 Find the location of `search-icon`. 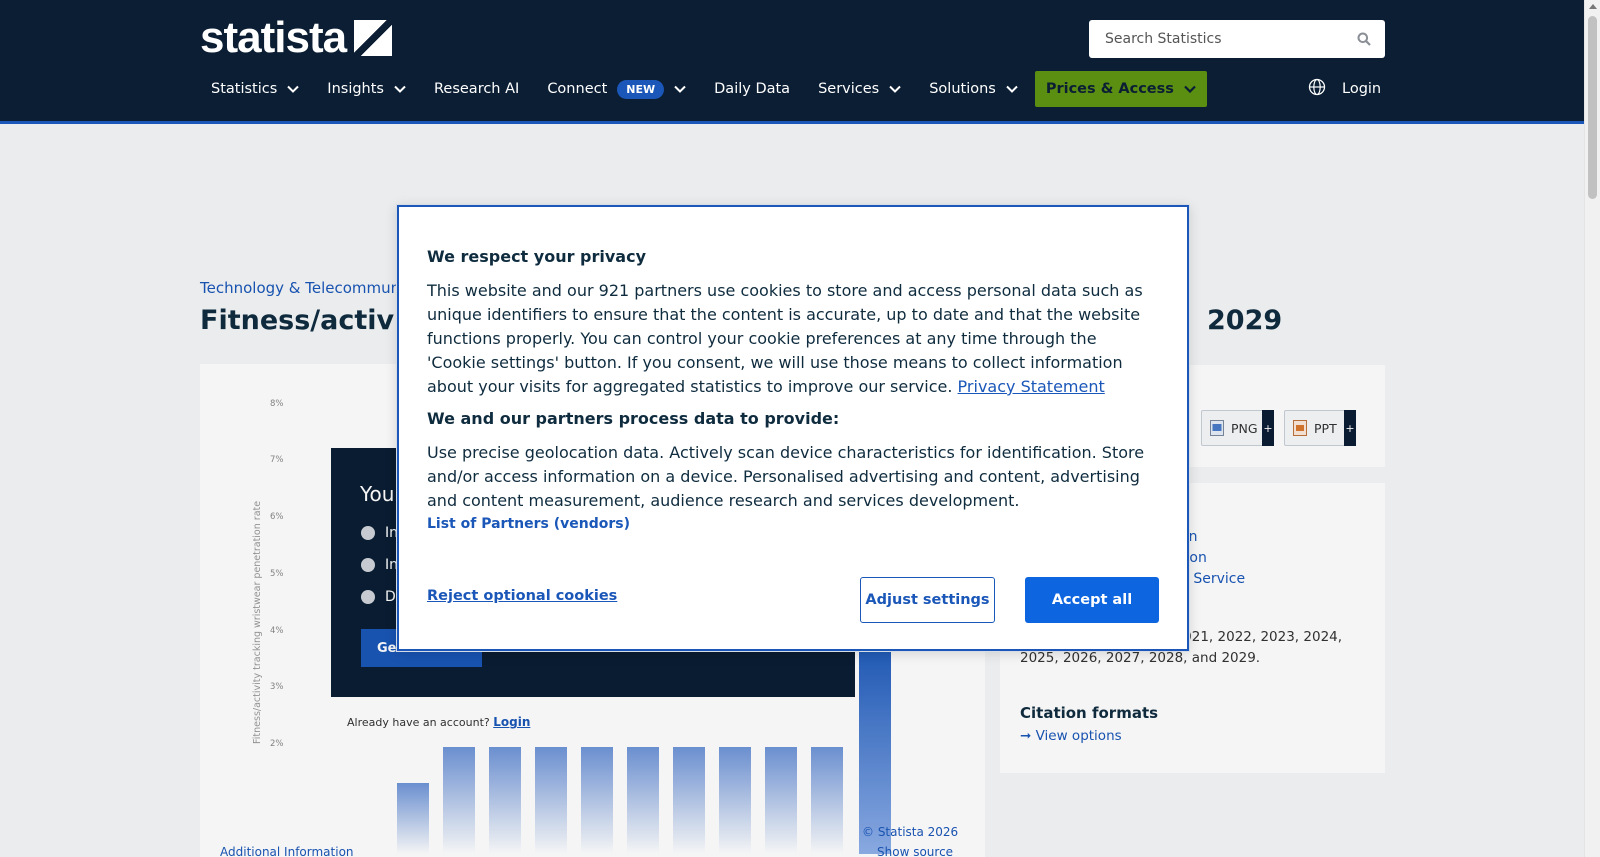

search-icon is located at coordinates (1364, 39).